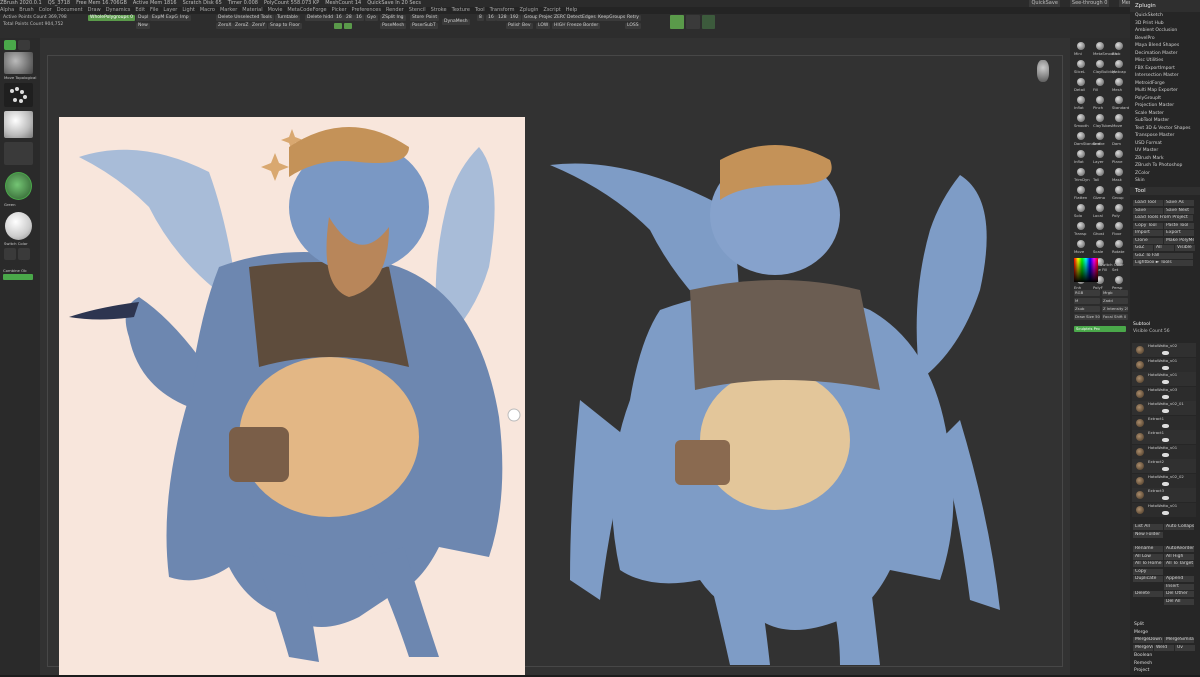 This screenshot has width=1200, height=677. I want to click on menu-alpha: Alpha, so click(7, 10).